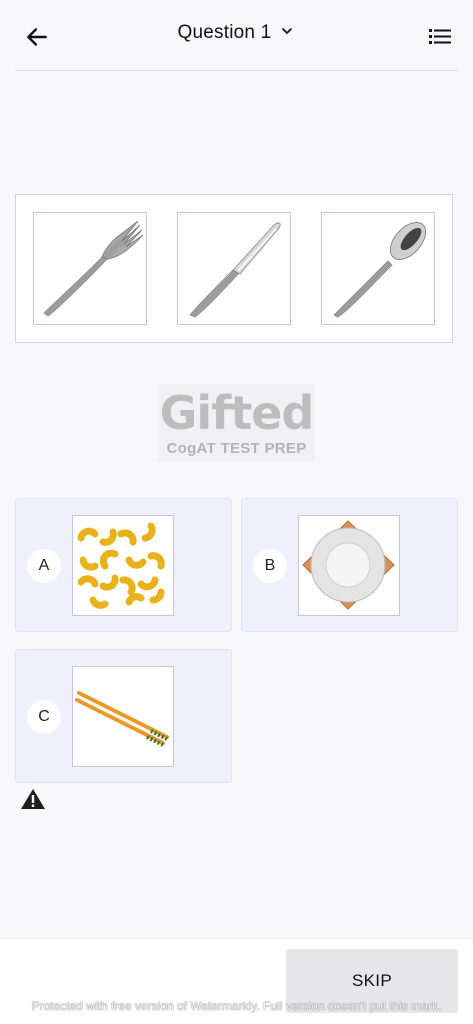 Image resolution: width=473 pixels, height=1024 pixels. I want to click on logo-word: Gifted, so click(237, 413).